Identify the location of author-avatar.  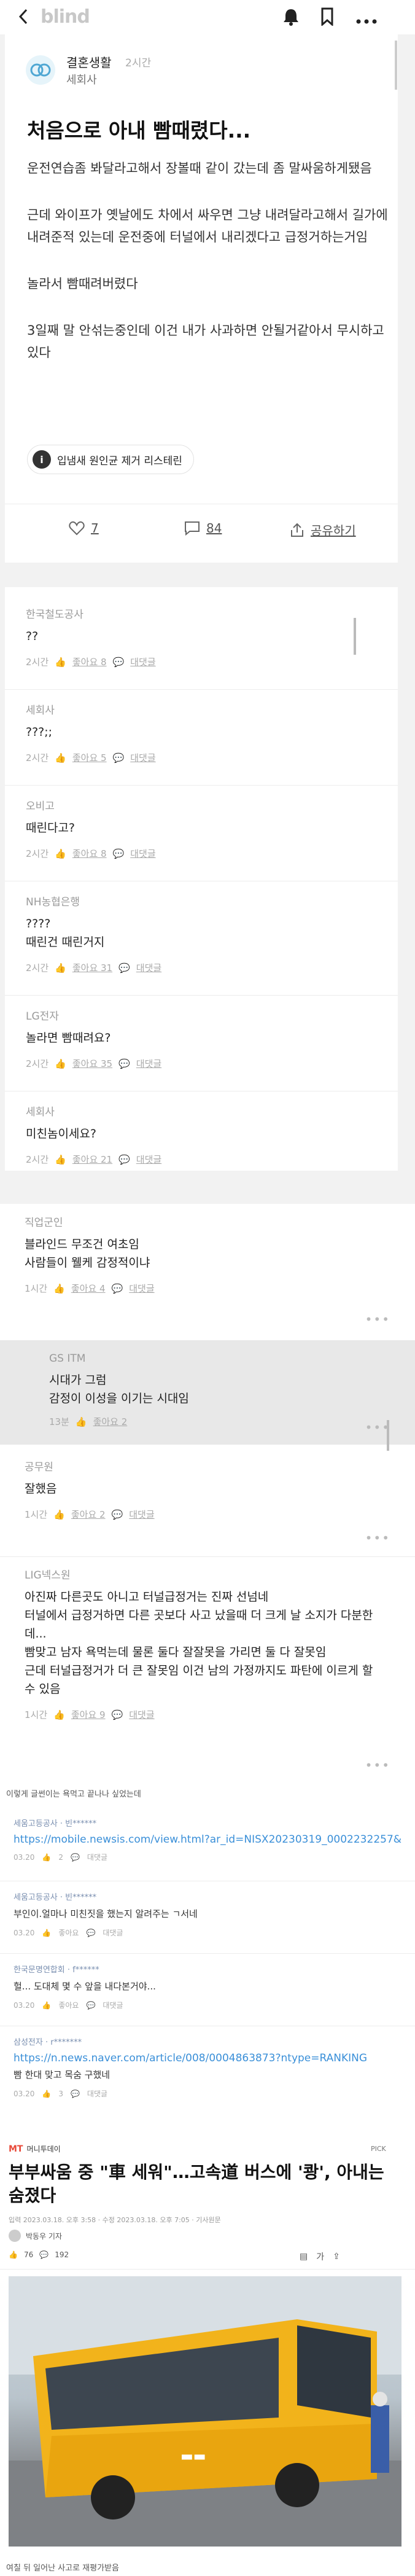
(40, 70).